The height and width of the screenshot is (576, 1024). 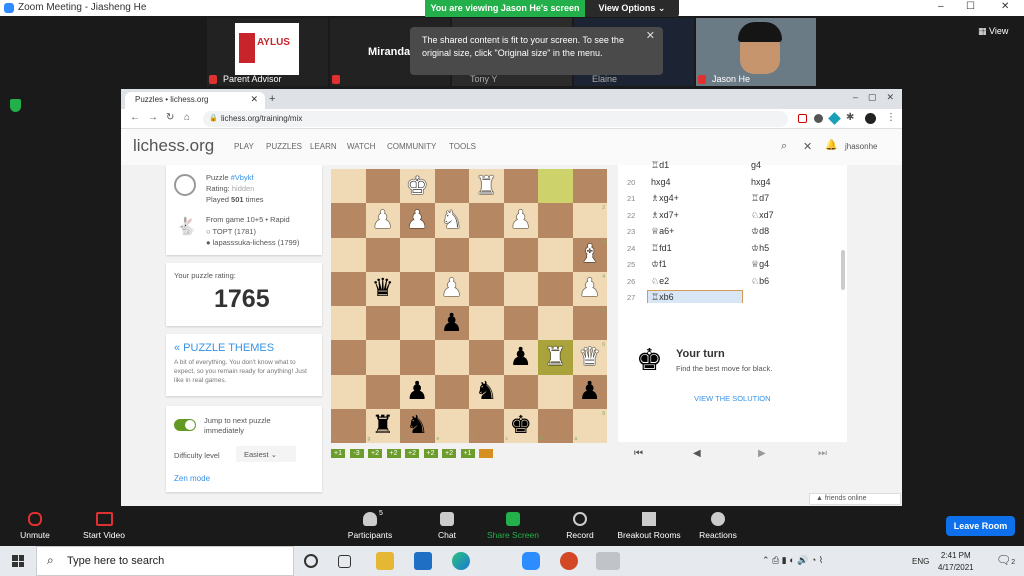 I want to click on browser-maximize-button: ▢, so click(x=872, y=97).